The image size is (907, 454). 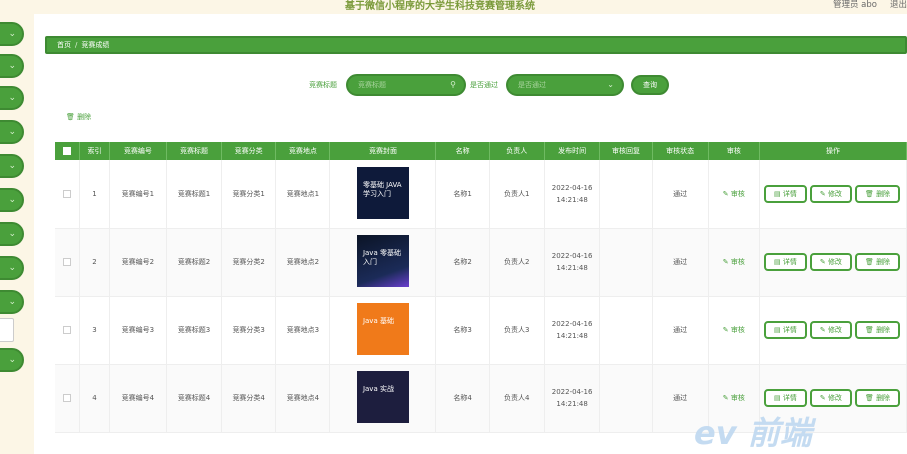 What do you see at coordinates (94, 194) in the screenshot?
I see `row-index: 1` at bounding box center [94, 194].